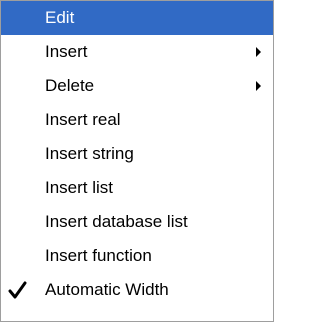  What do you see at coordinates (83, 119) in the screenshot?
I see `menu-item-label: Insert real` at bounding box center [83, 119].